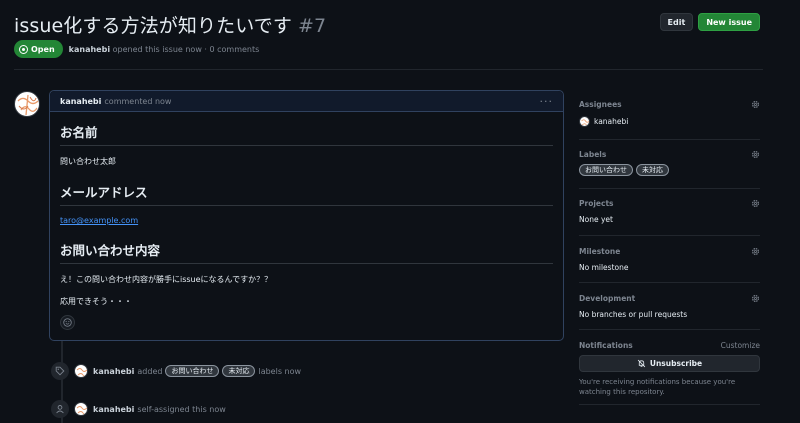  Describe the element at coordinates (388, 69) in the screenshot. I see `header-divider` at that location.